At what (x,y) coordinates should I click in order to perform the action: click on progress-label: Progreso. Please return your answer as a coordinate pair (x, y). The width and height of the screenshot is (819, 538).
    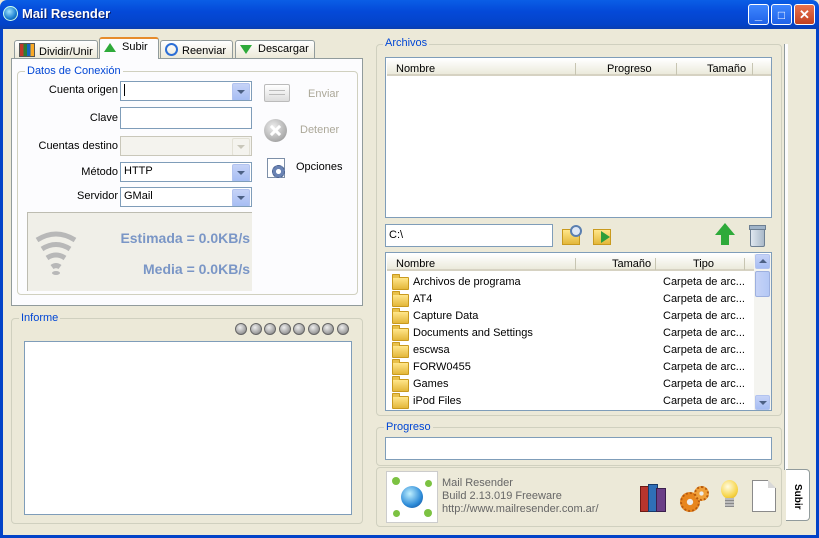
    Looking at the image, I should click on (408, 427).